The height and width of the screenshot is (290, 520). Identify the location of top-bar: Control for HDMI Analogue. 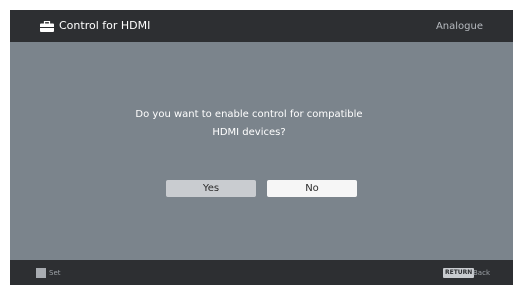
(261, 26).